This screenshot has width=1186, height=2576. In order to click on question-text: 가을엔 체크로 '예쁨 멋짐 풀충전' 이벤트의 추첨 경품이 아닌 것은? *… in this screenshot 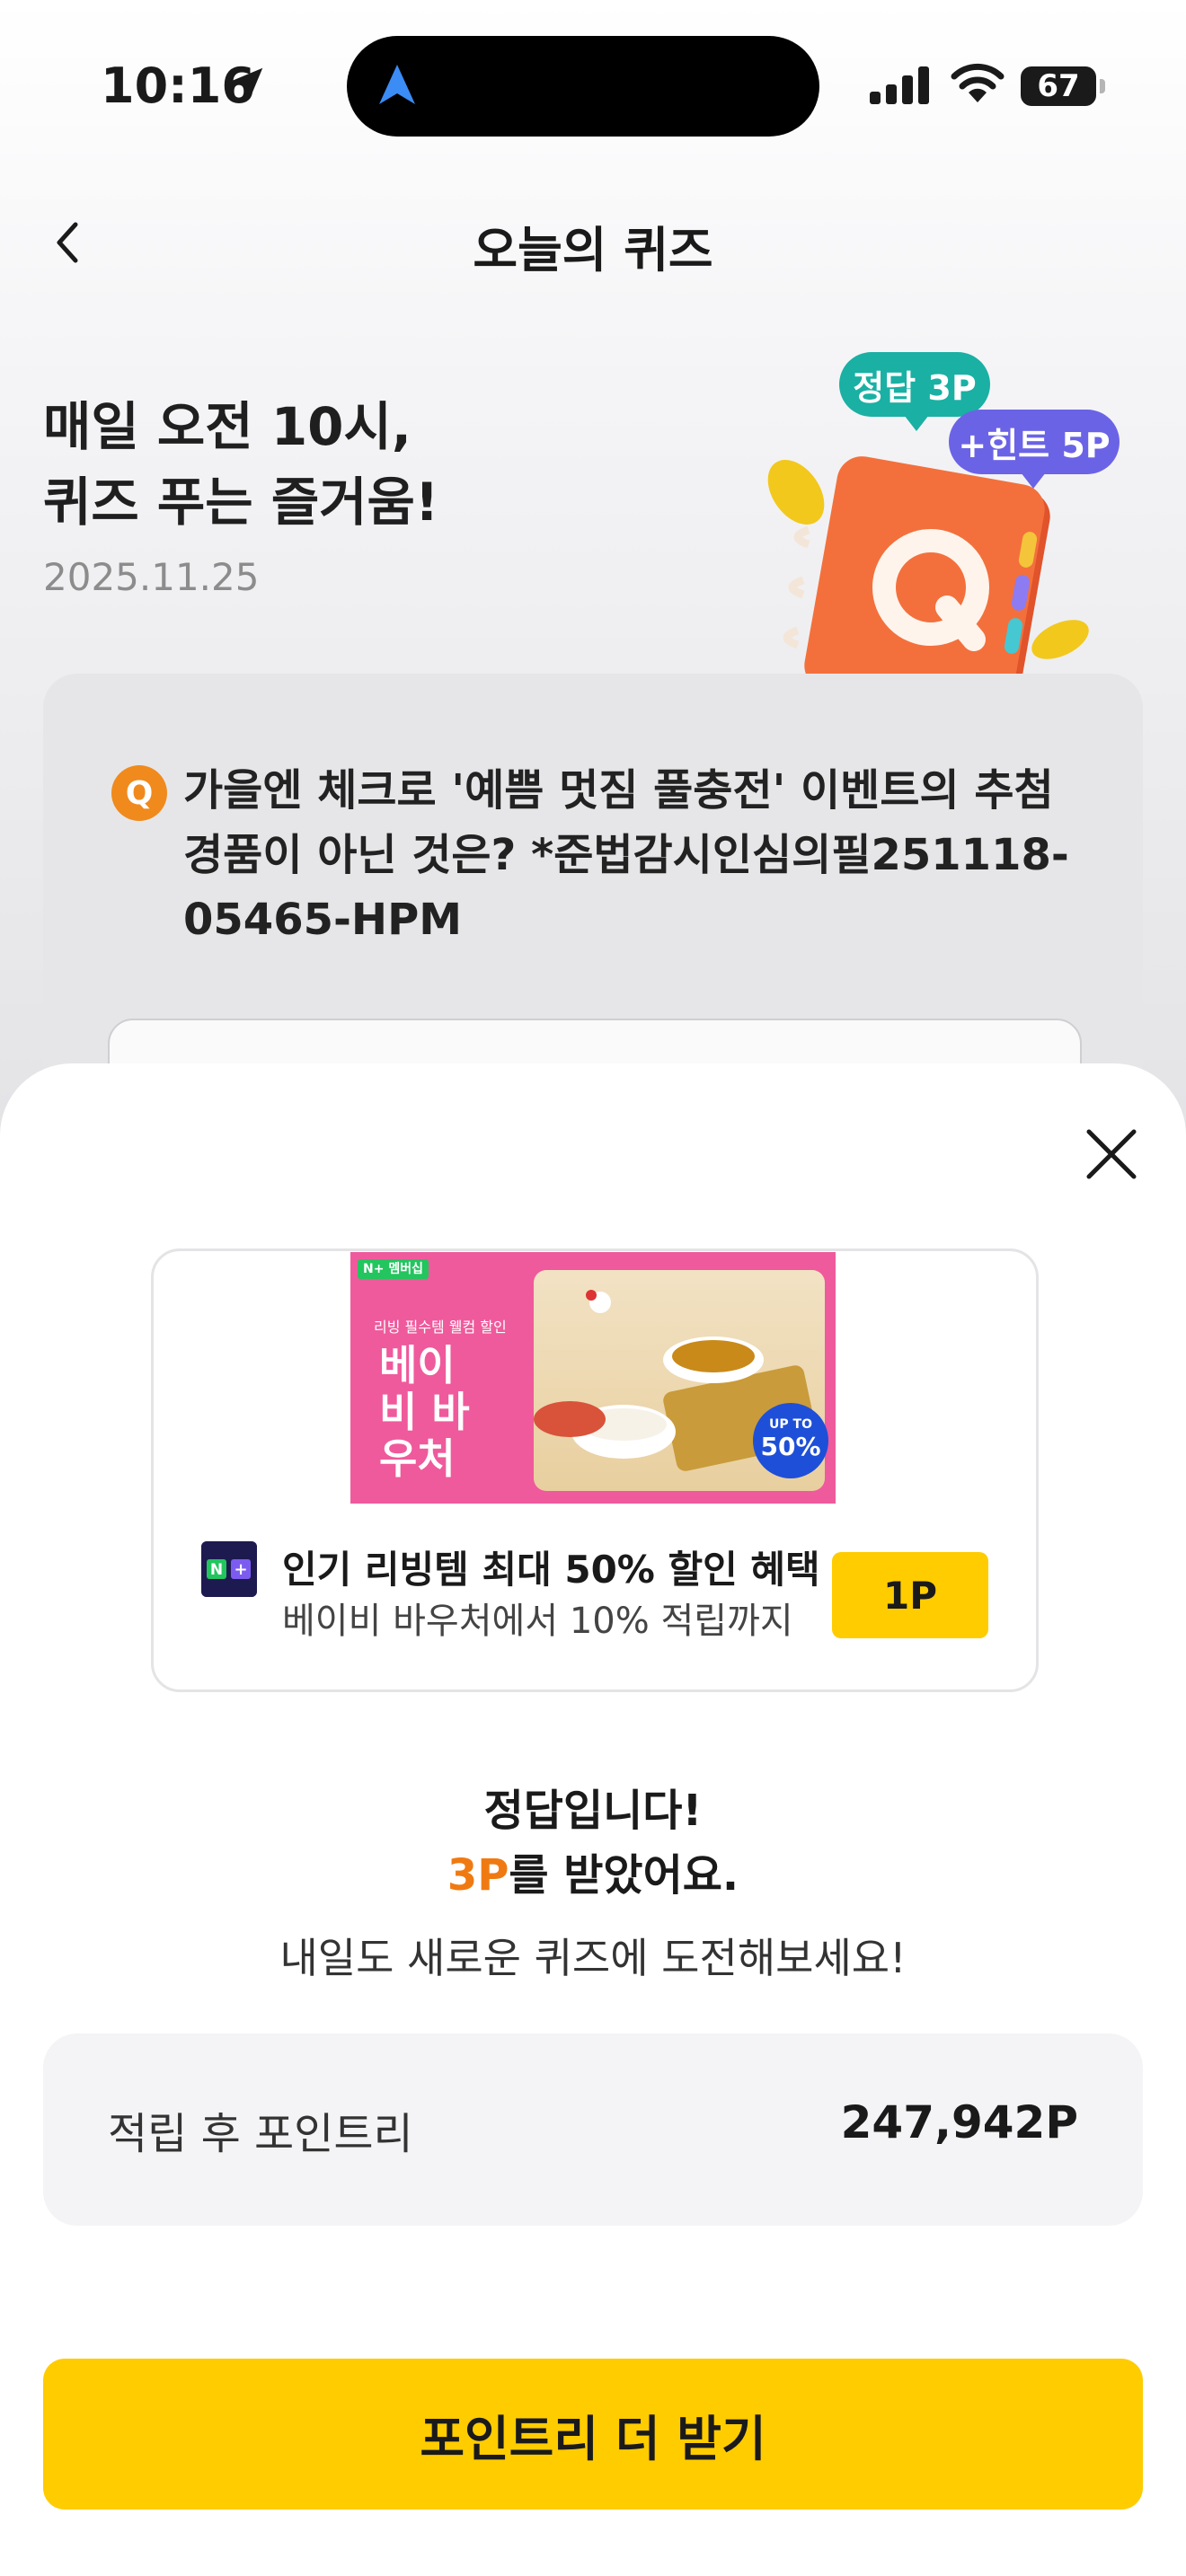, I will do `click(626, 855)`.